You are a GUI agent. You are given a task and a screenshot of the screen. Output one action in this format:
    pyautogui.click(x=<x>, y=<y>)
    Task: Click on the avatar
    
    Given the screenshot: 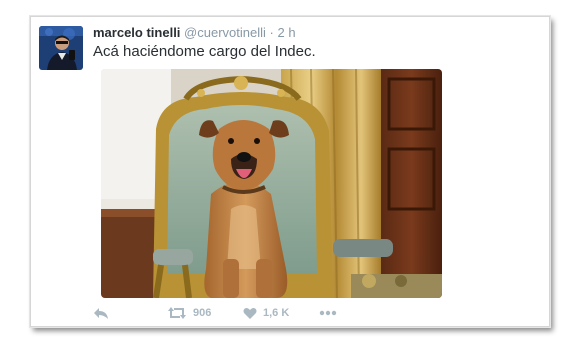 What is the action you would take?
    pyautogui.click(x=61, y=48)
    